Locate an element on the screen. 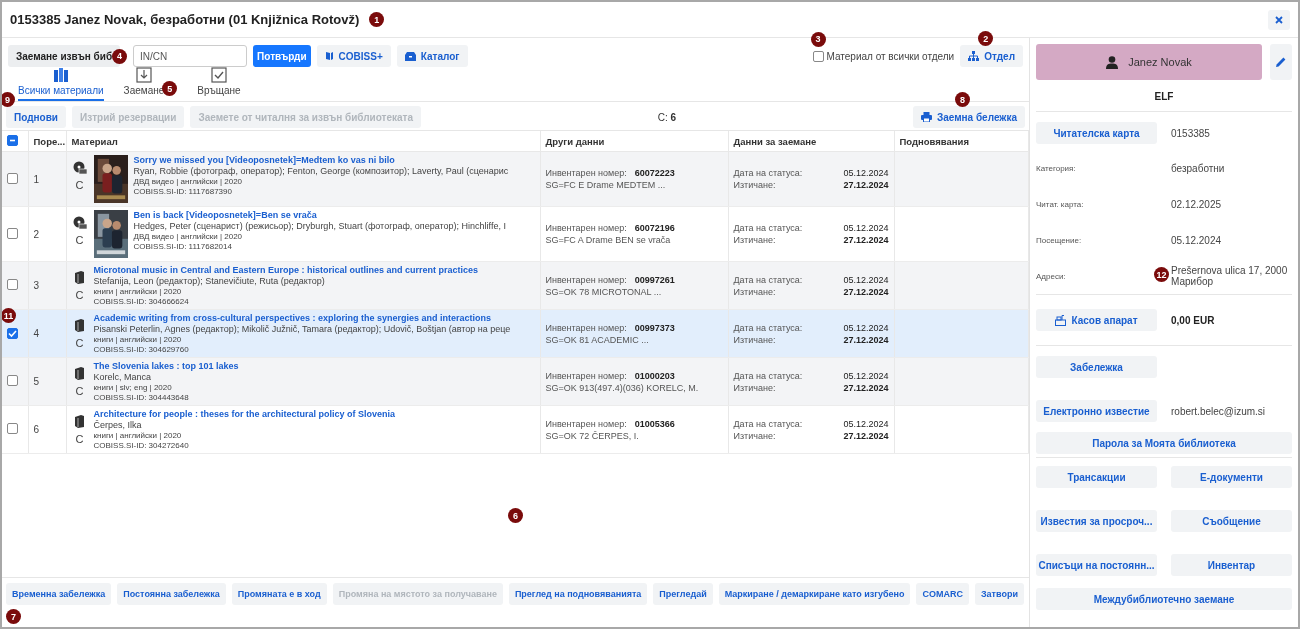  field-value: 05.12.2024 is located at coordinates (1196, 240).